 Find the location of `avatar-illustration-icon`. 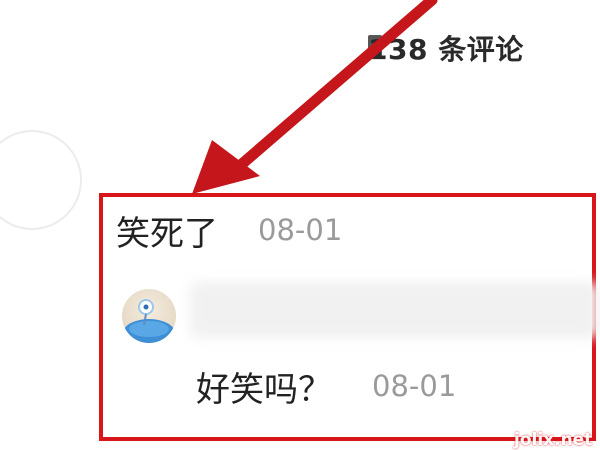

avatar-illustration-icon is located at coordinates (149, 321).